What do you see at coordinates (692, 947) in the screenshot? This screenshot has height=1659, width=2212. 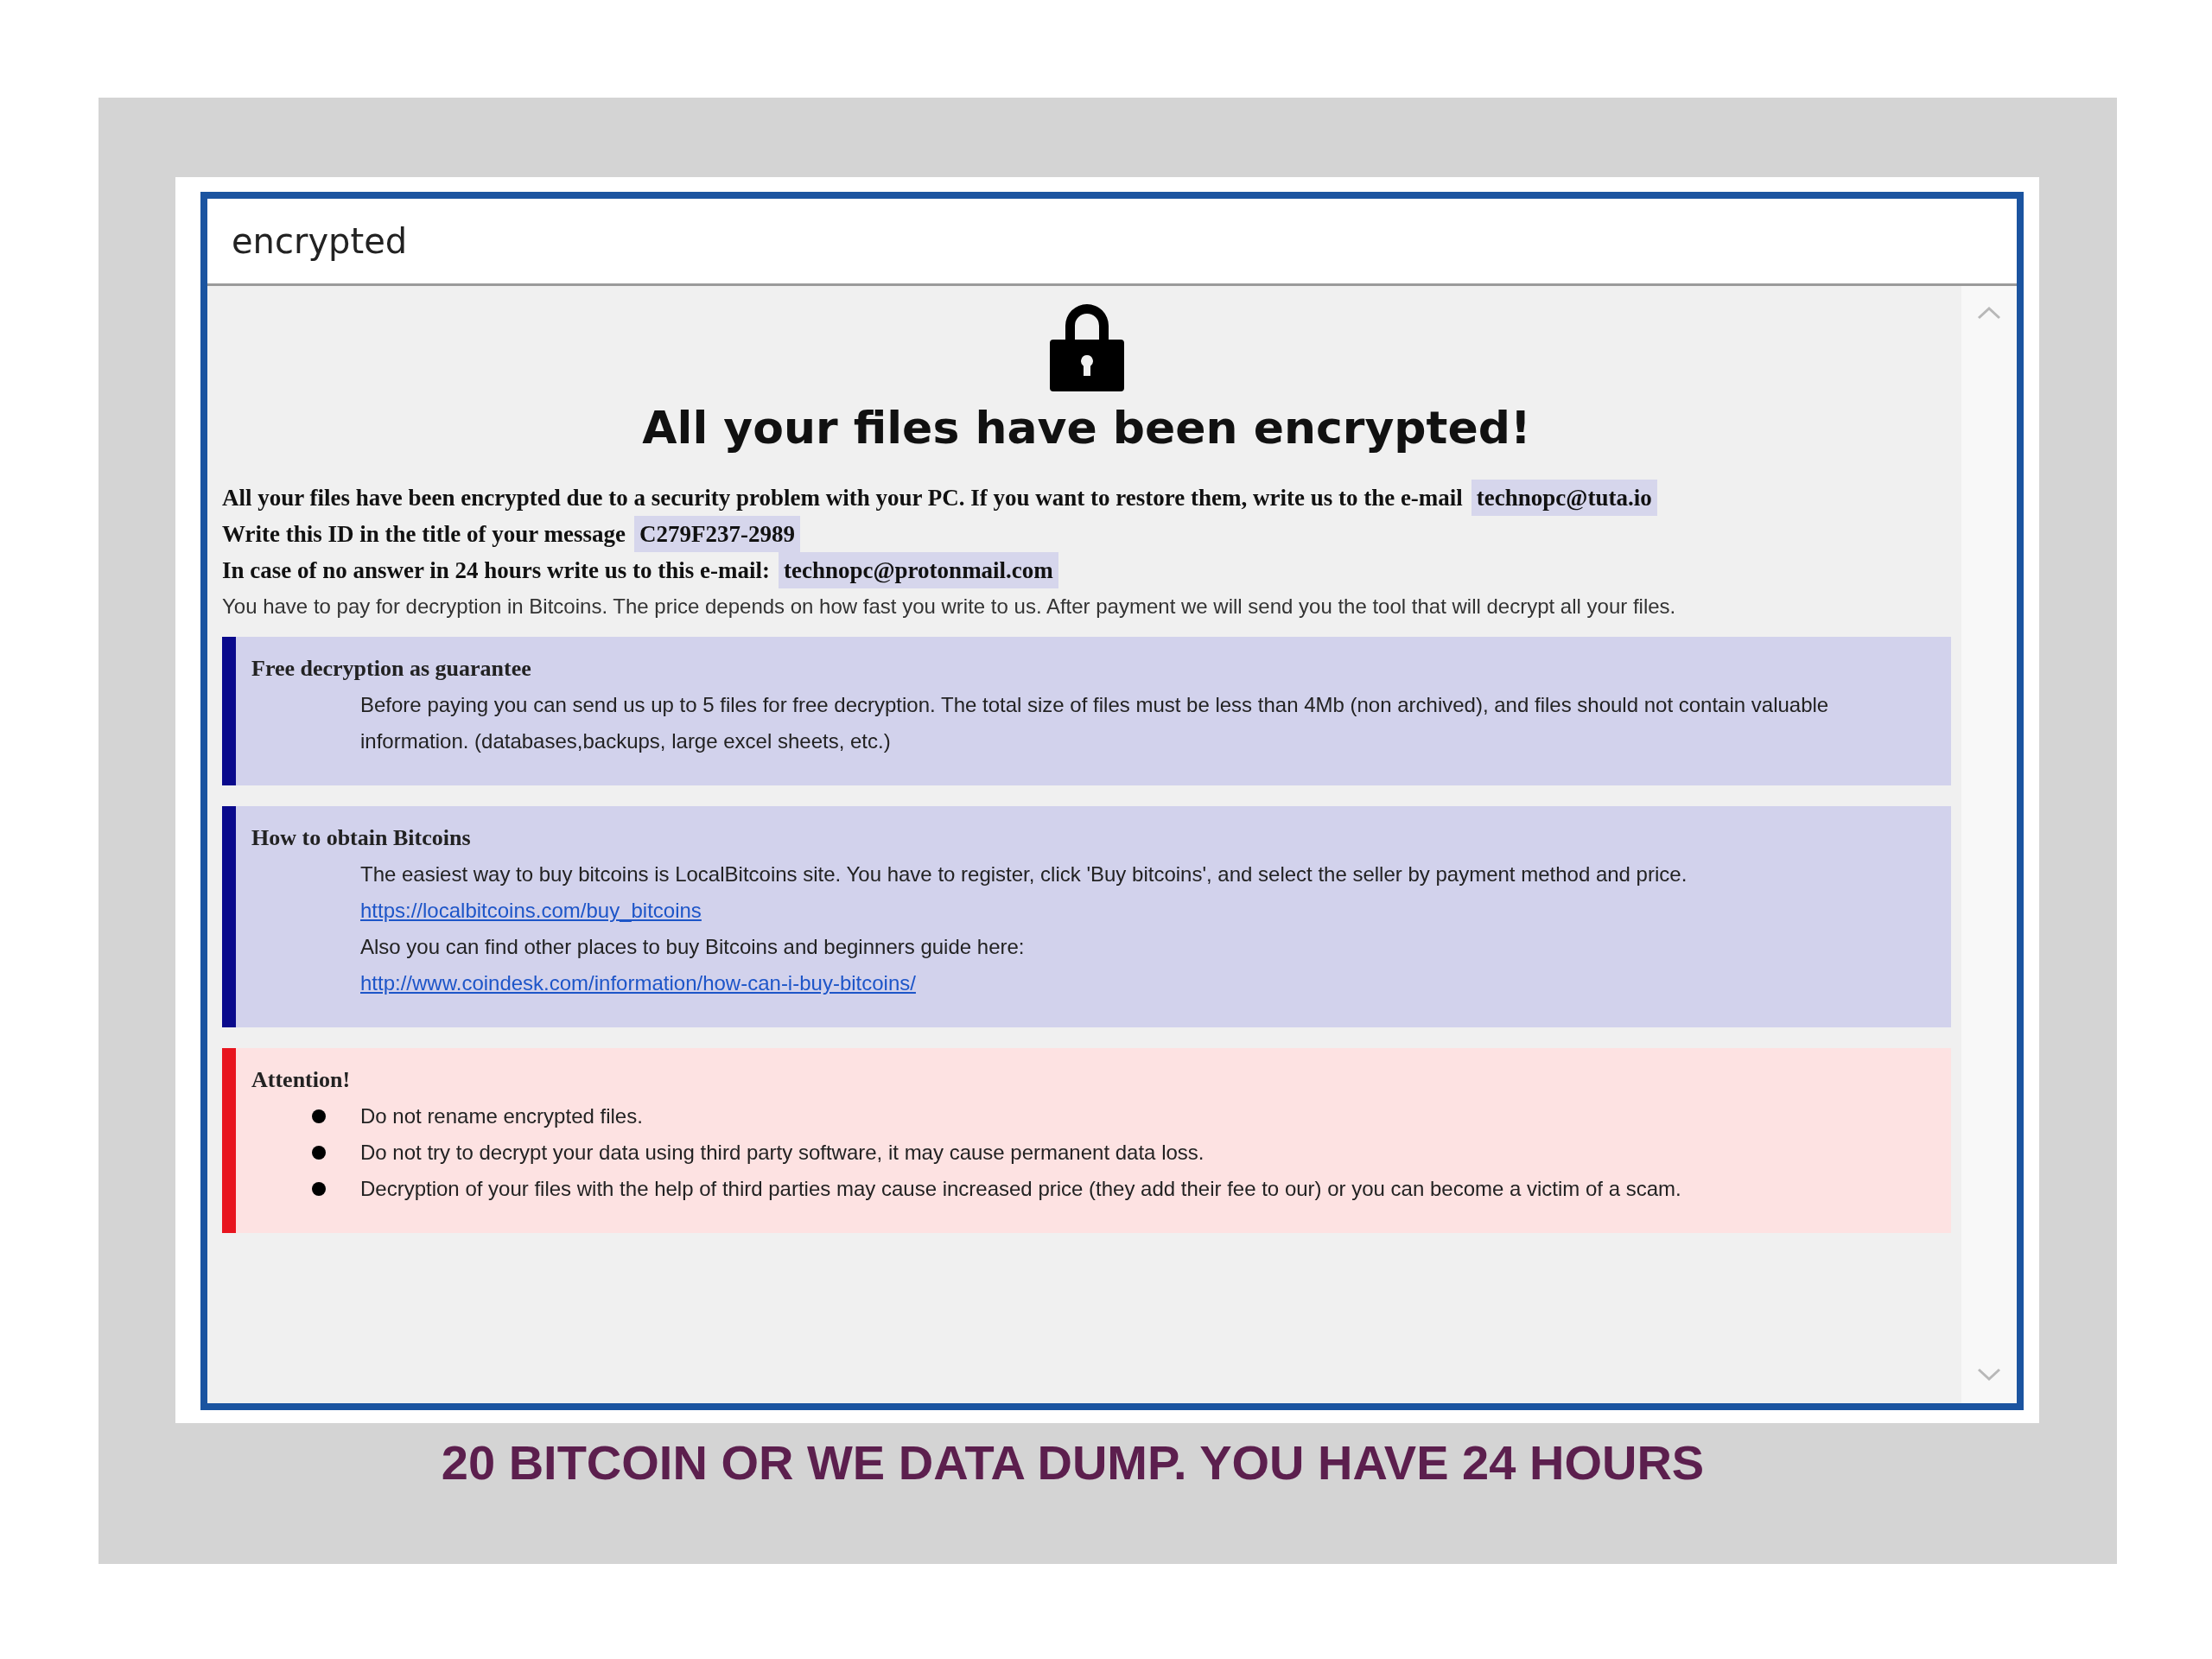 I see `section-text: Also you can find other places to buy Bitcoins and beginners guide here:` at bounding box center [692, 947].